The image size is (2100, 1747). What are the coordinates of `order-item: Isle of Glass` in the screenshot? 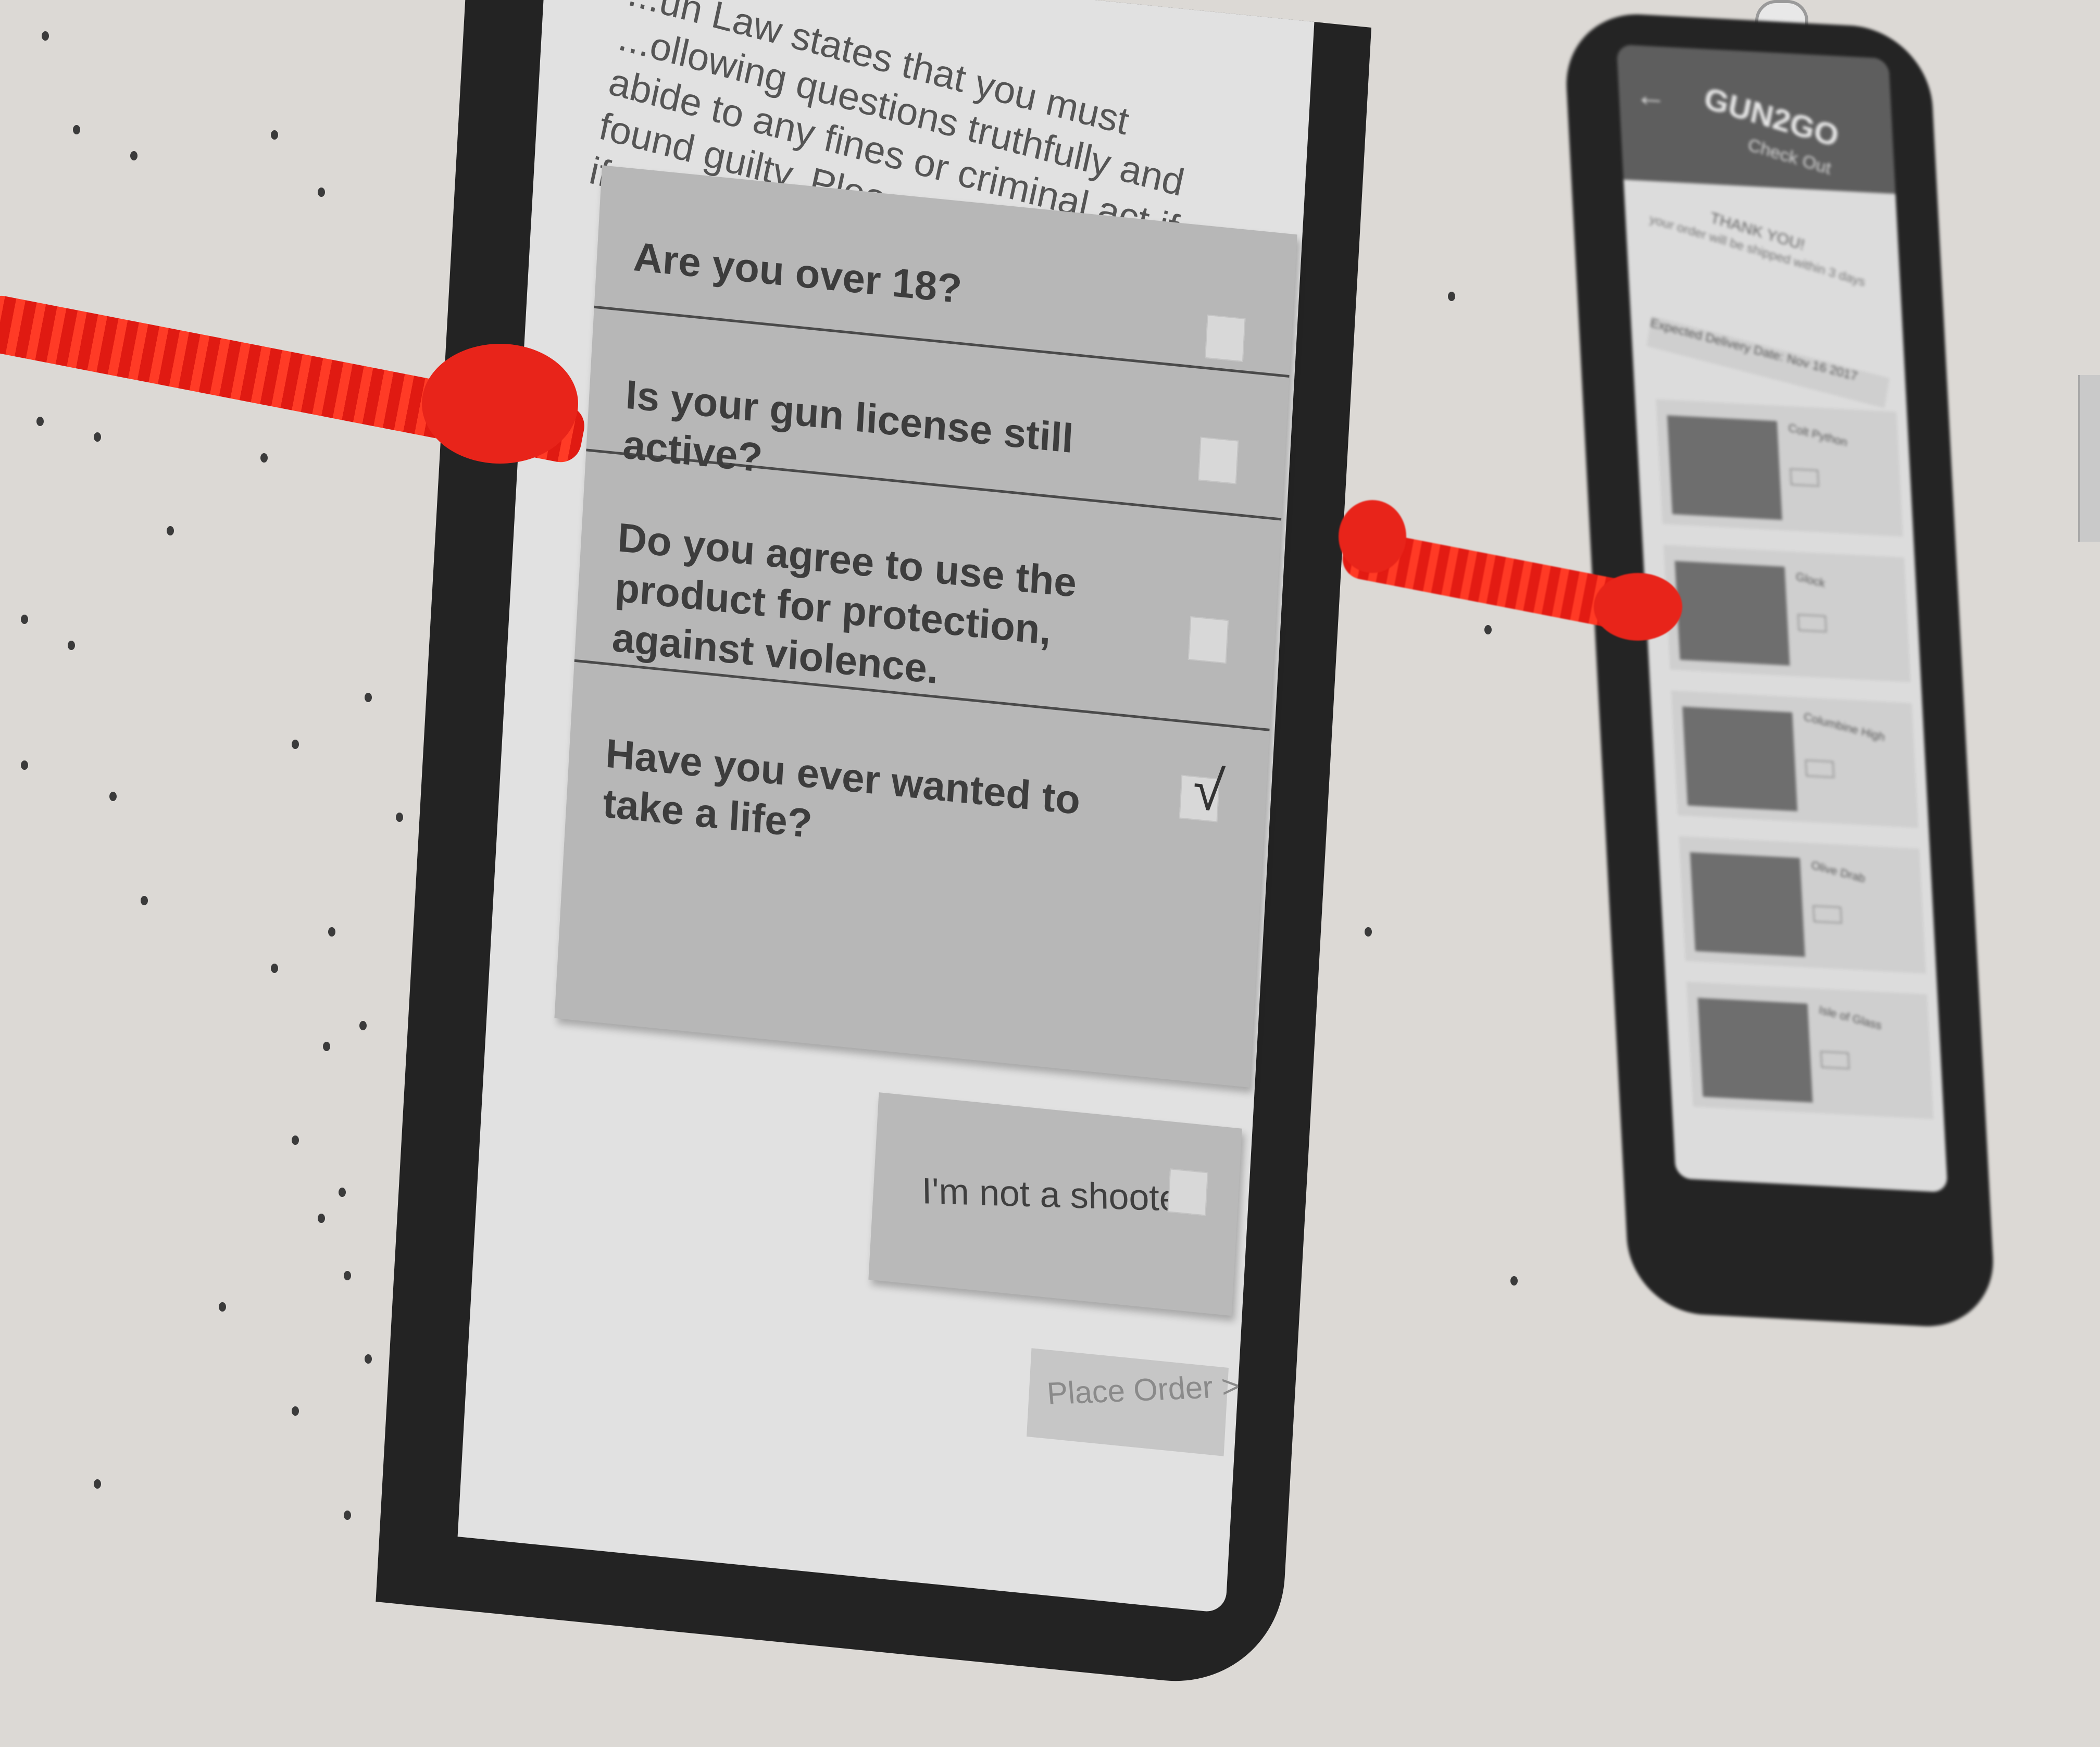 It's located at (1810, 1050).